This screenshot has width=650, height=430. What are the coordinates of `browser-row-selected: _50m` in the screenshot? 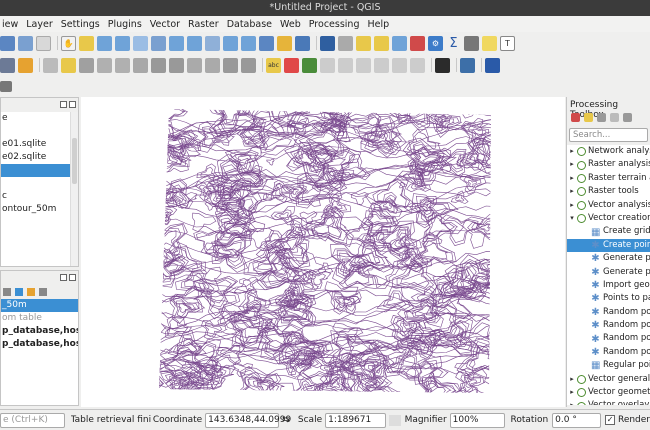 It's located at (39, 305).